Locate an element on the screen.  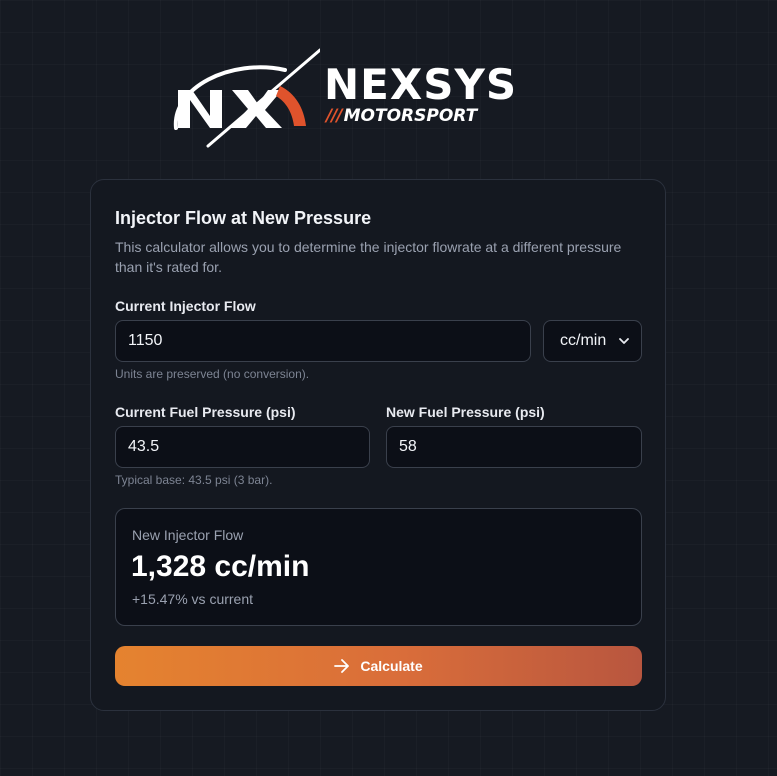
calculate-button: Calculate is located at coordinates (378, 666).